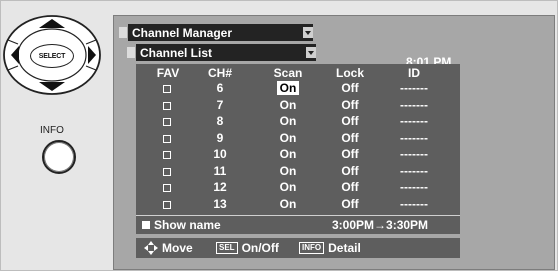 The width and height of the screenshot is (560, 273). Describe the element at coordinates (298, 248) in the screenshot. I see `footer-hints: Move SEL On/Off INFO Detail` at that location.